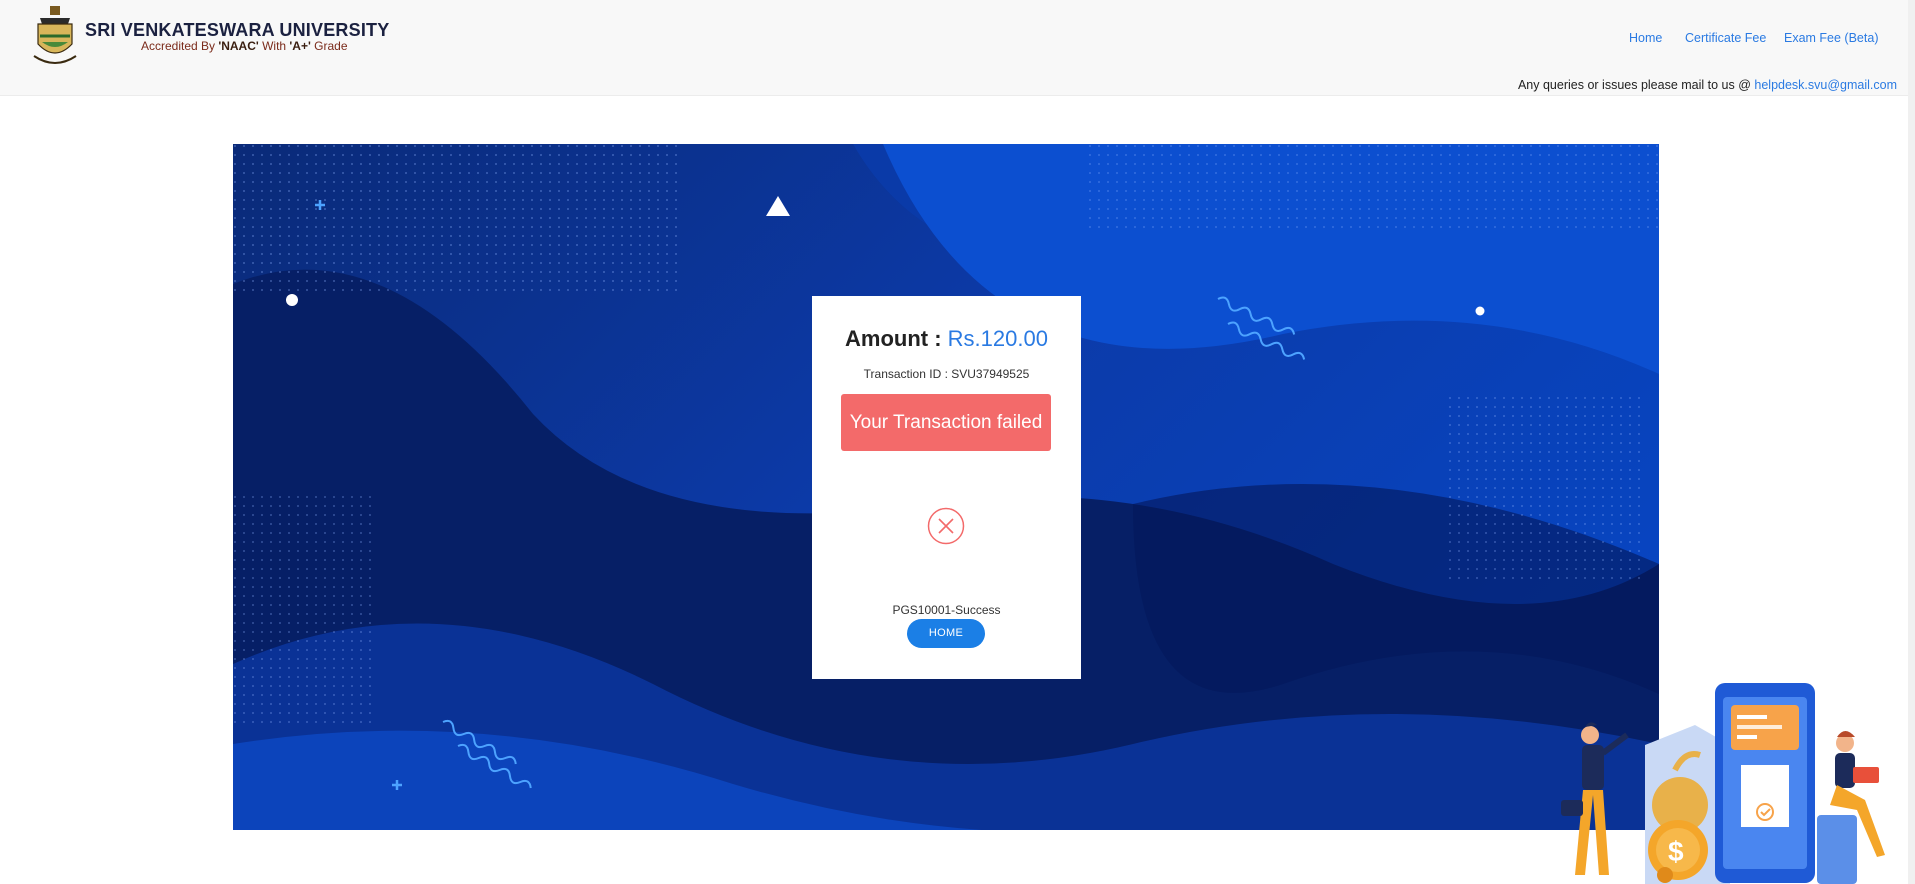 Image resolution: width=1915 pixels, height=884 pixels. I want to click on transaction-id-value: SVU37949525, so click(990, 374).